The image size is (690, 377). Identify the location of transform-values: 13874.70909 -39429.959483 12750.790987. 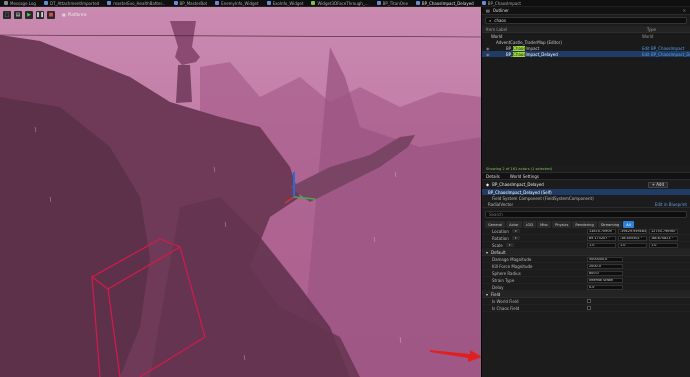
(632, 231).